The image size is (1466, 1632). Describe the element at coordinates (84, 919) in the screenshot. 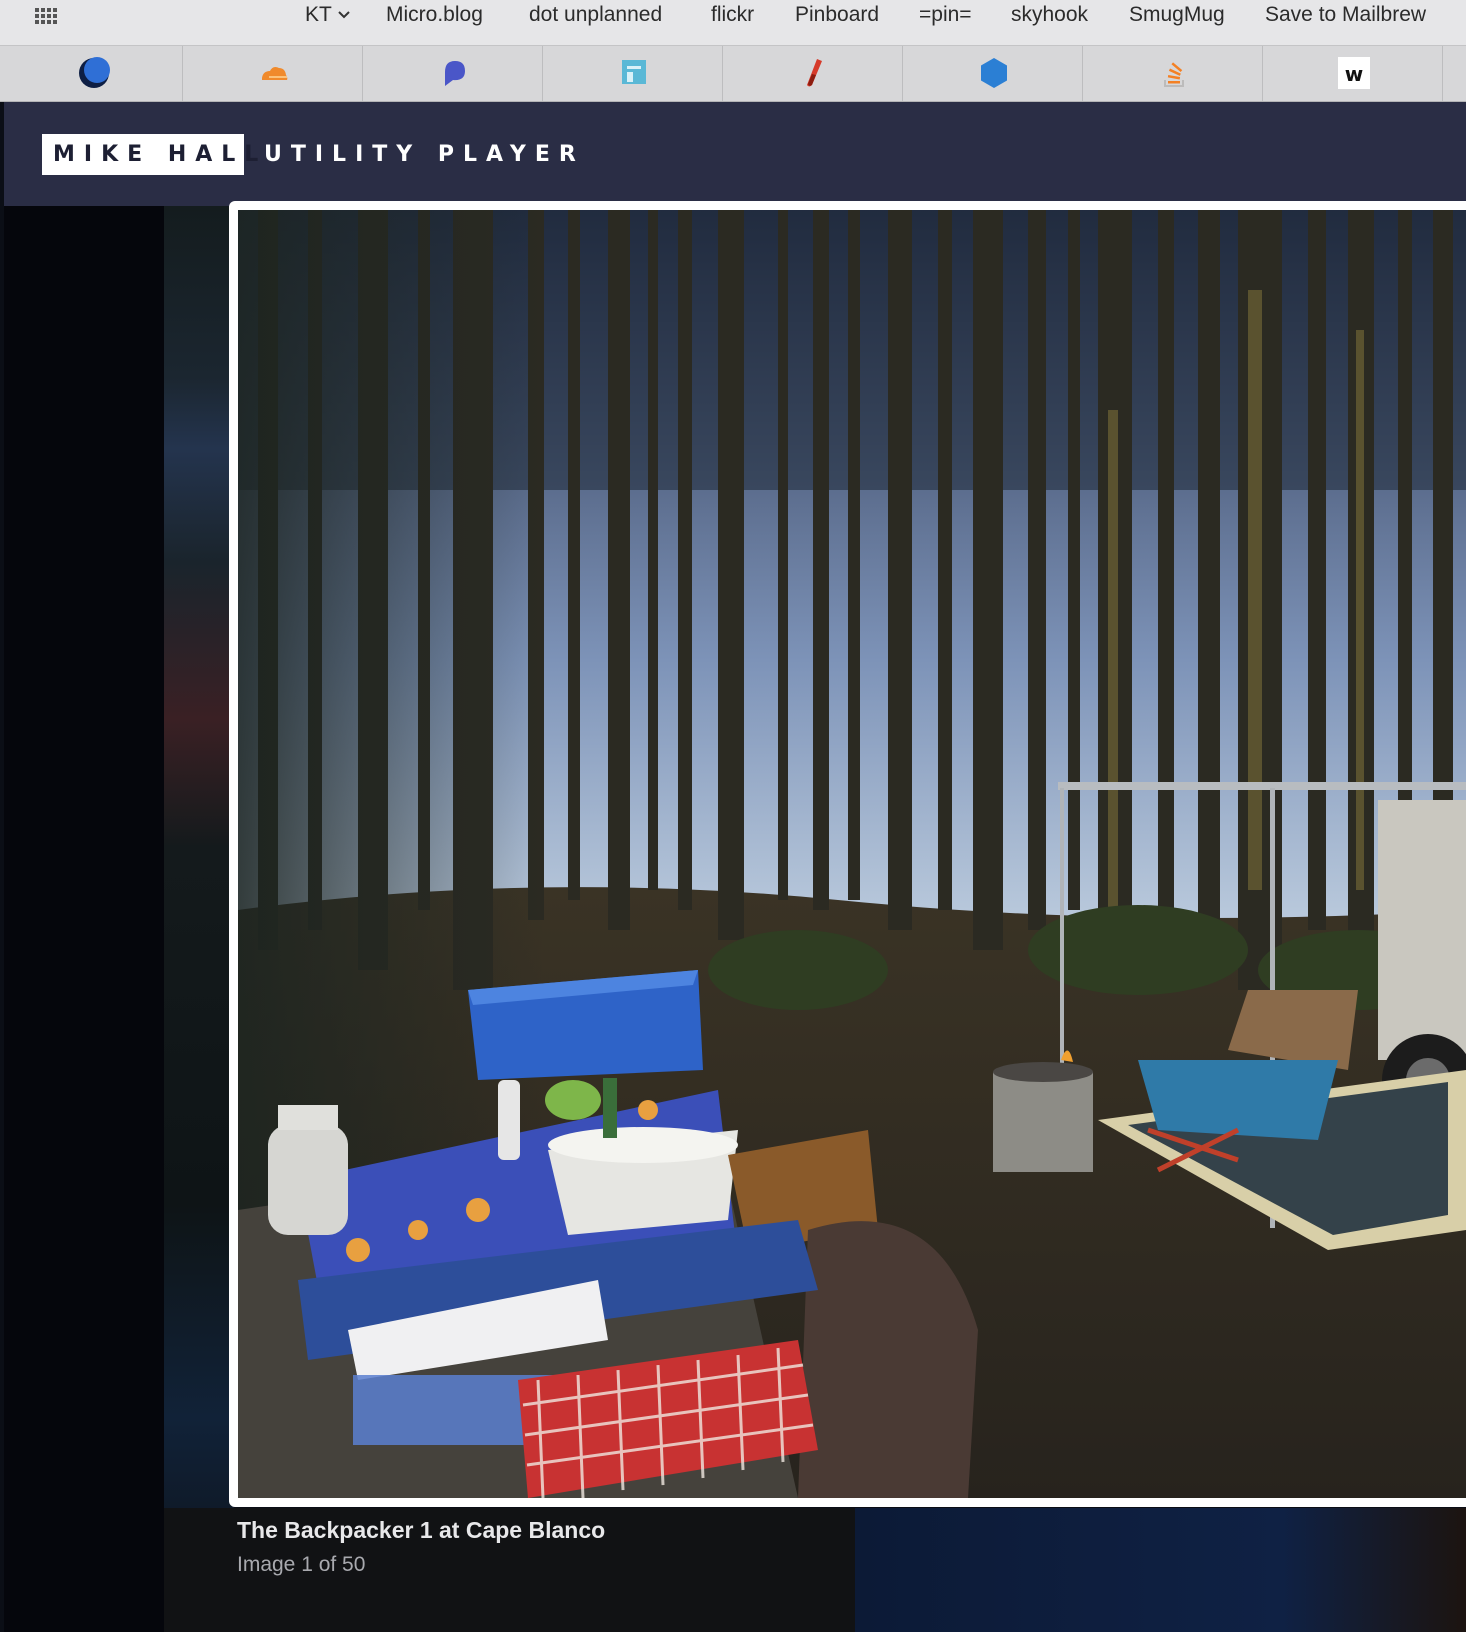

I see `lightbox-backdrop` at that location.